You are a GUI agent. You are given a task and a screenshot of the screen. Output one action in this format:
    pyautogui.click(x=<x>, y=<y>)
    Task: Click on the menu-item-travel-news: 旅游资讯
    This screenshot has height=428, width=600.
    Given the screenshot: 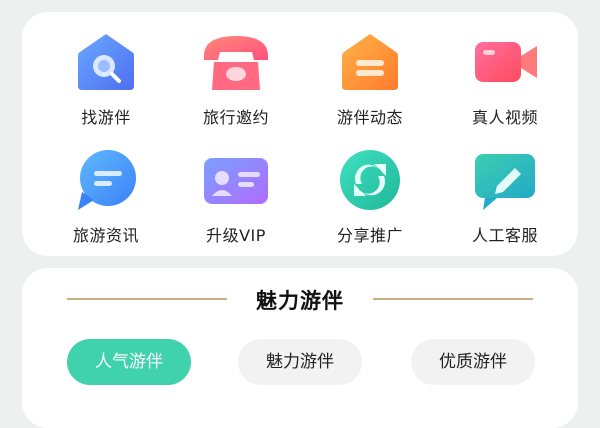 What is the action you would take?
    pyautogui.click(x=106, y=187)
    